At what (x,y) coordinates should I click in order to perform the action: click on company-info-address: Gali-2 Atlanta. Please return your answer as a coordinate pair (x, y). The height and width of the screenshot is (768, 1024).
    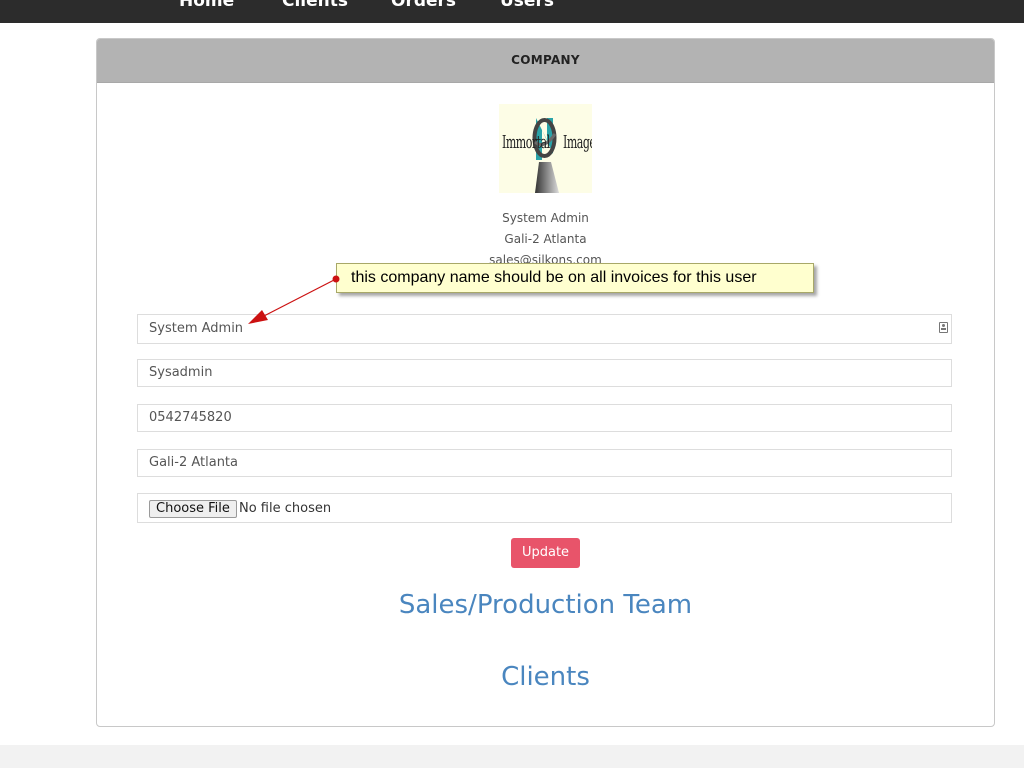
    Looking at the image, I should click on (545, 239).